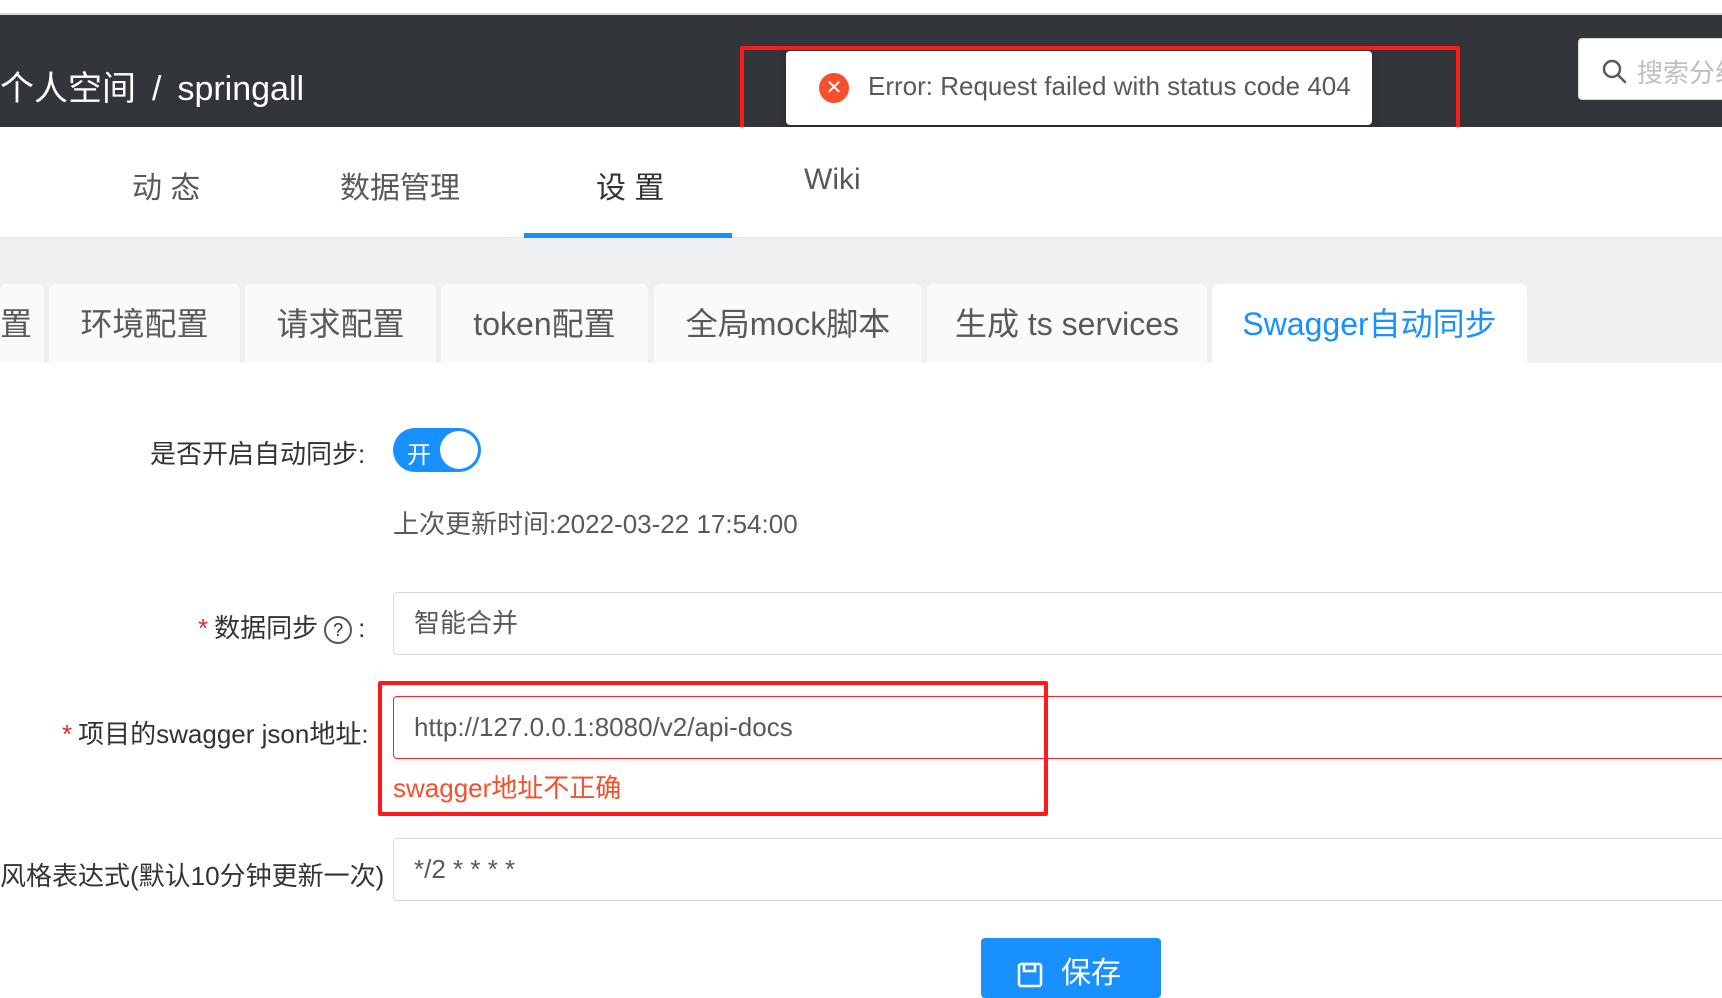 This screenshot has height=998, width=1722. I want to click on data-sync-label: * 数据同步?:, so click(281, 626).